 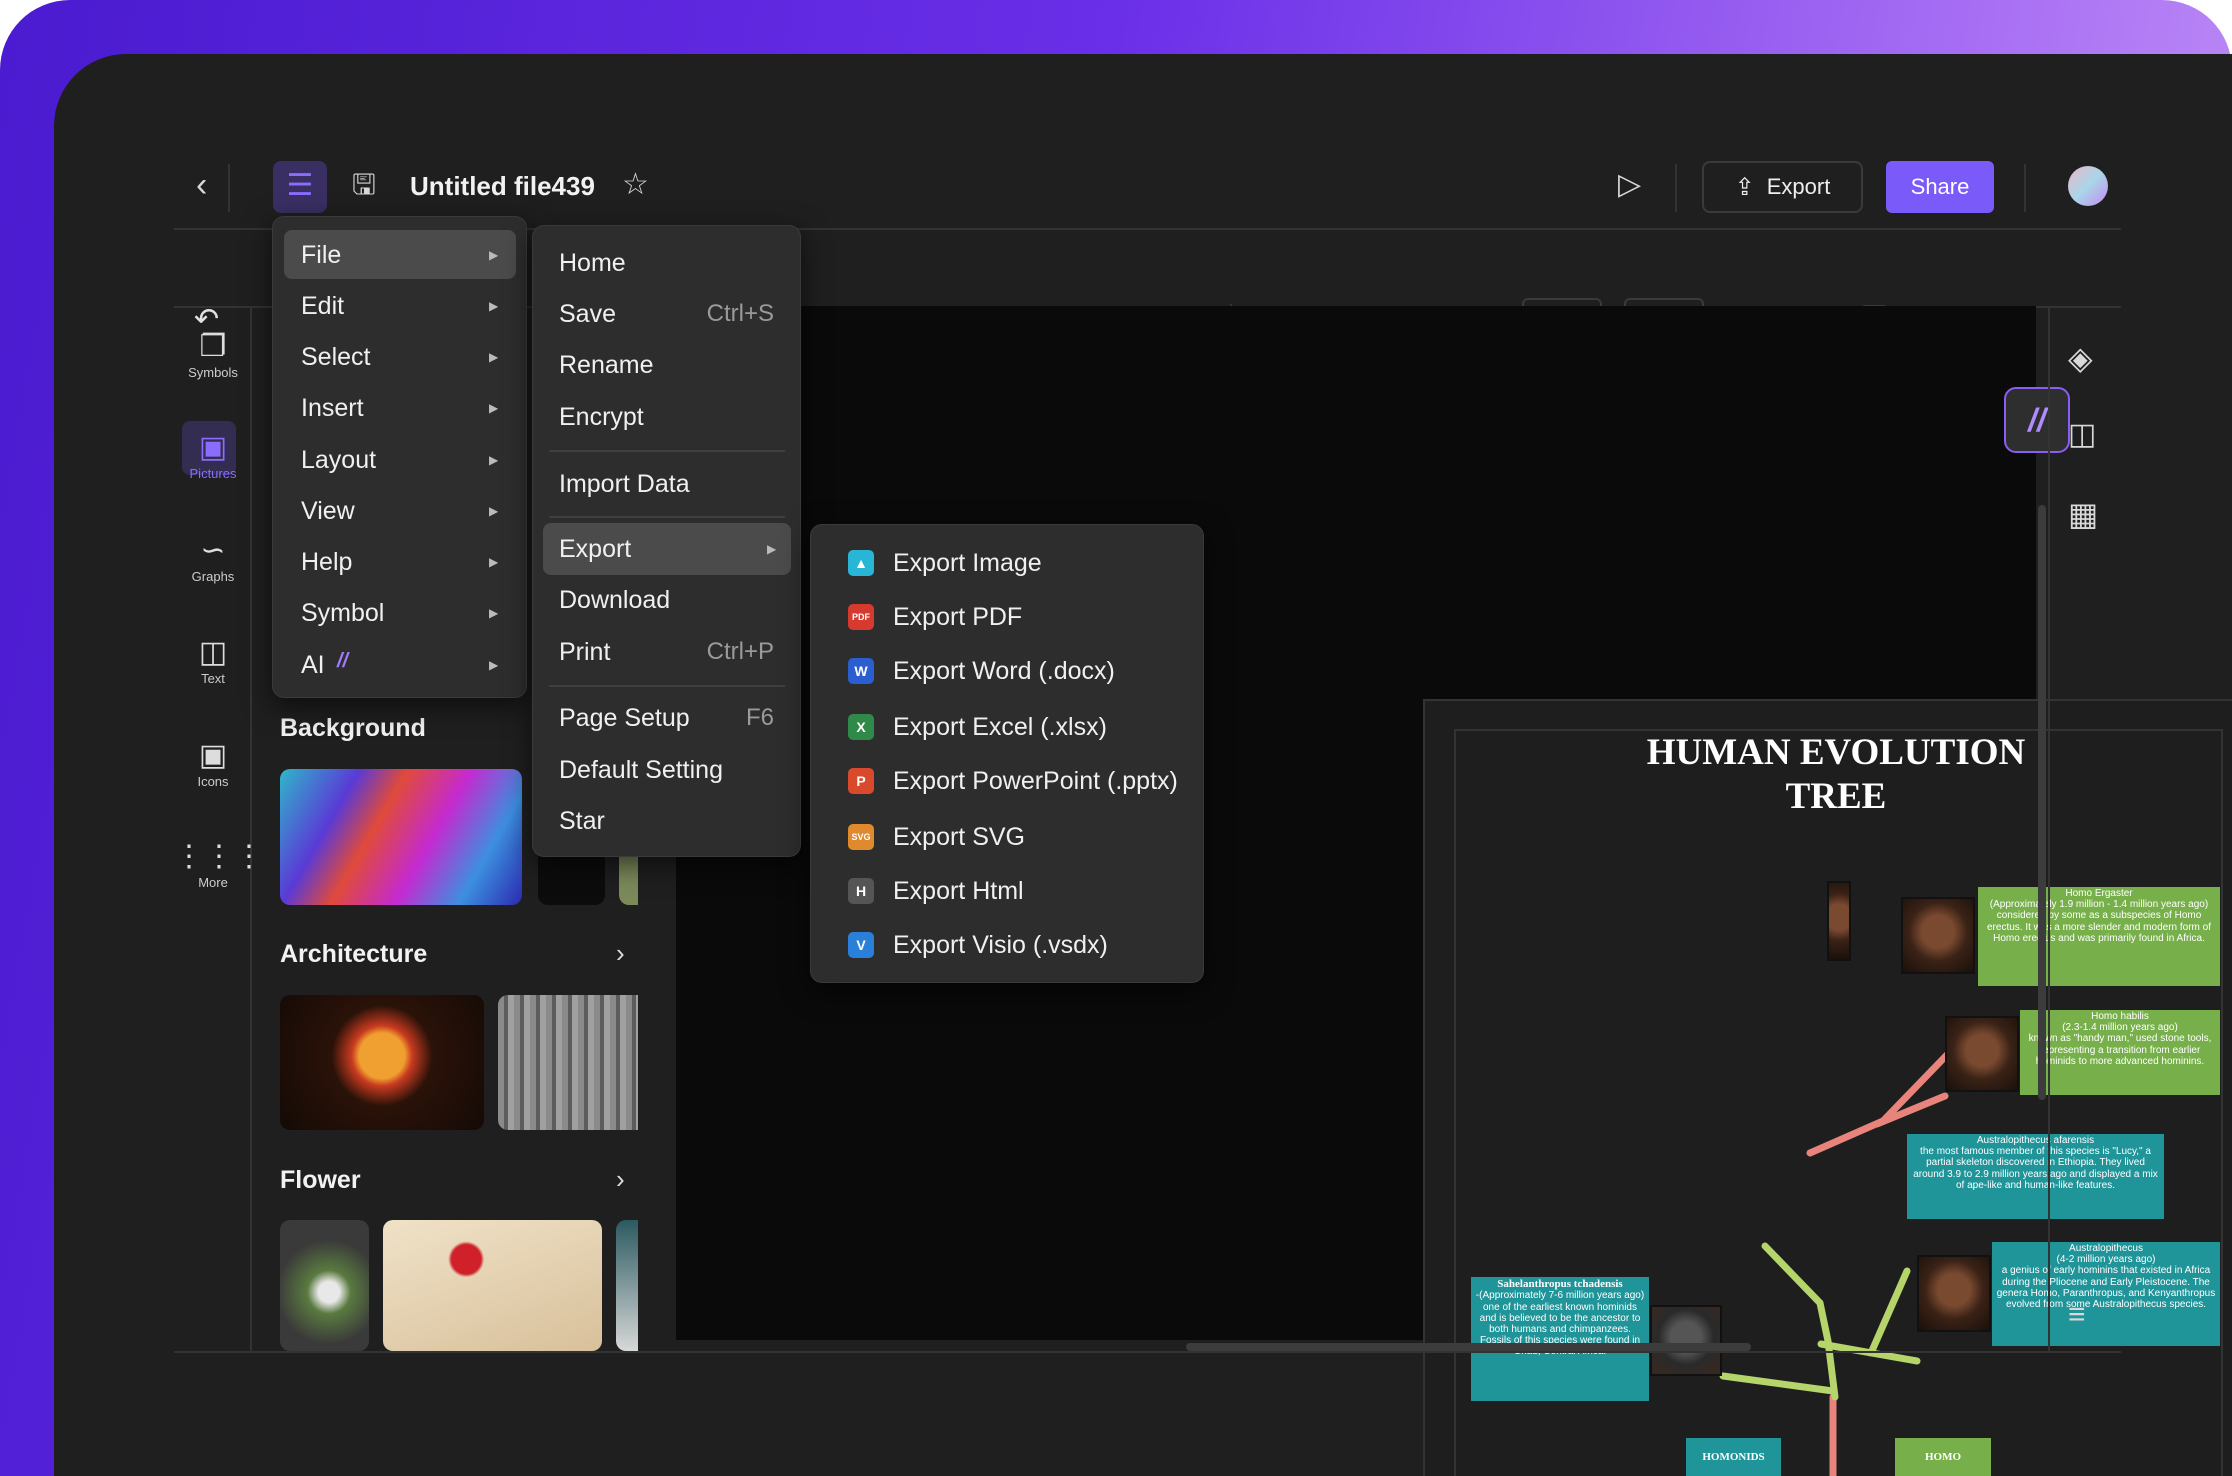 What do you see at coordinates (213, 354) in the screenshot?
I see `rail-item-symbols: ❐ Symbols` at bounding box center [213, 354].